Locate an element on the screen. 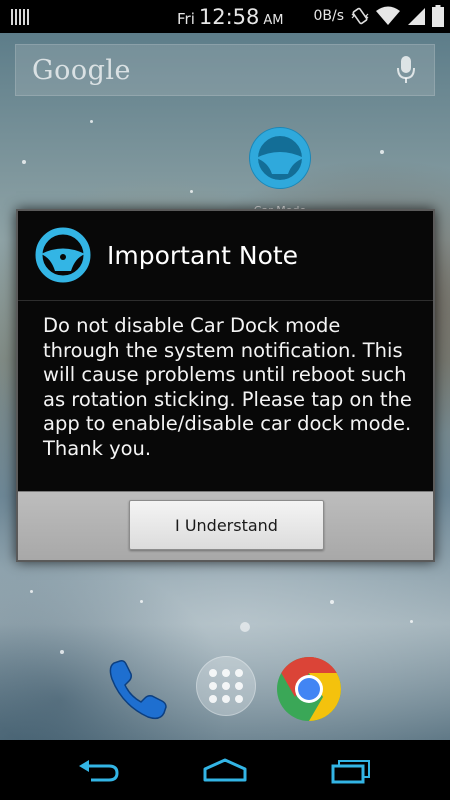 Image resolution: width=450 pixels, height=800 pixels. home-button is located at coordinates (225, 770).